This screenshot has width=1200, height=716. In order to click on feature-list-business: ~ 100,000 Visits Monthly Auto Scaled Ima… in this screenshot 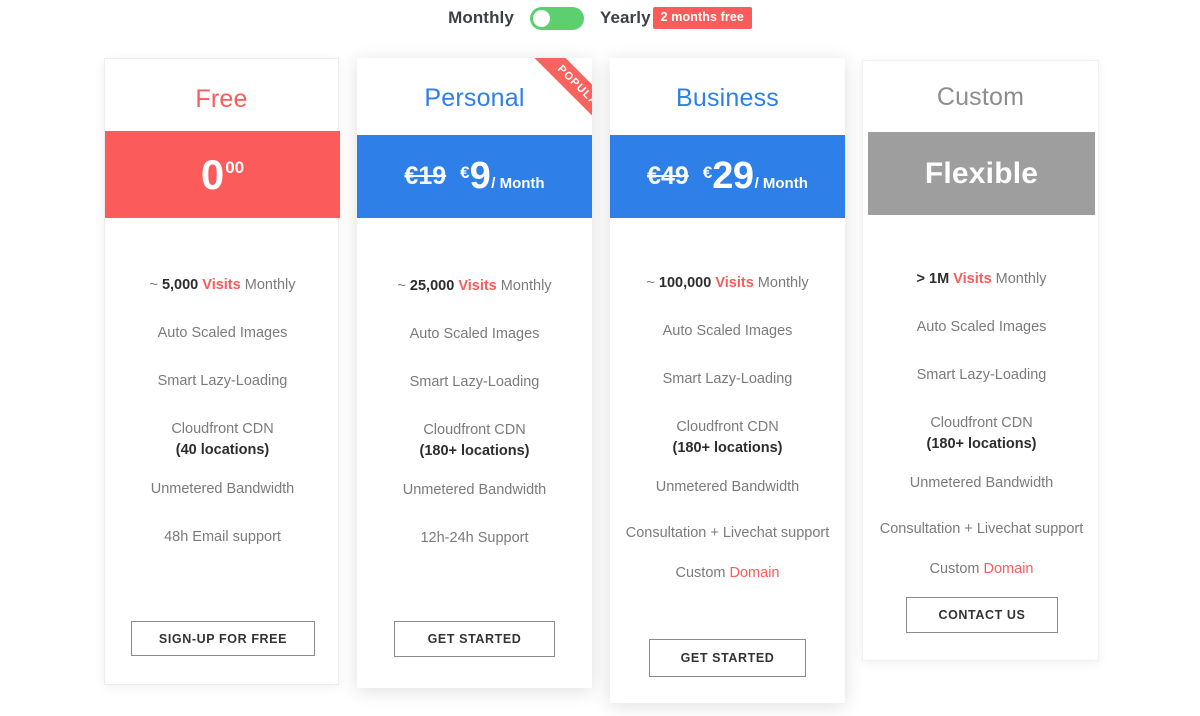, I will do `click(727, 421)`.